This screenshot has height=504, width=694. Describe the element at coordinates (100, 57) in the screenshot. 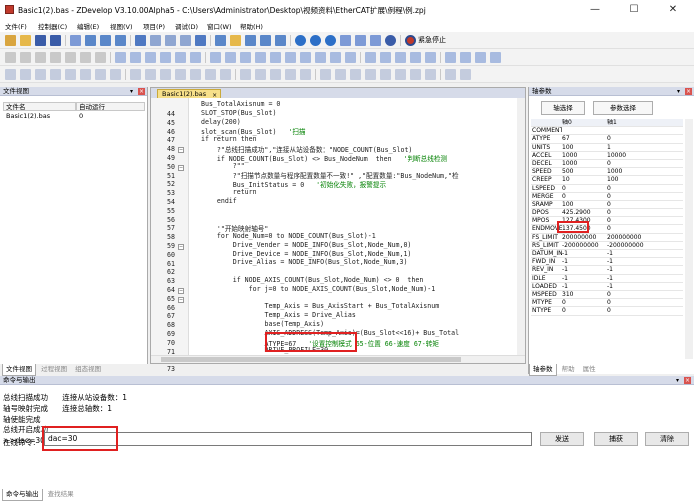

I see `curve-tool-icon` at that location.